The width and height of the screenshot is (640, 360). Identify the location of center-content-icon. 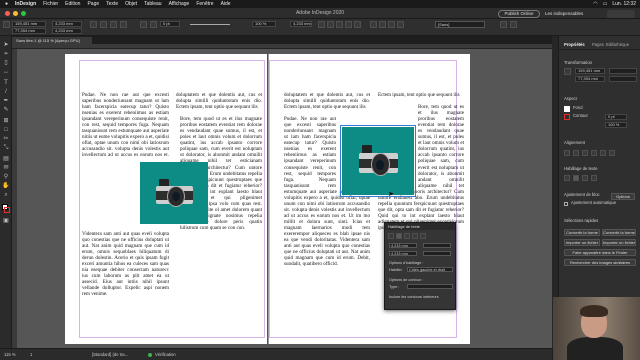
(391, 24).